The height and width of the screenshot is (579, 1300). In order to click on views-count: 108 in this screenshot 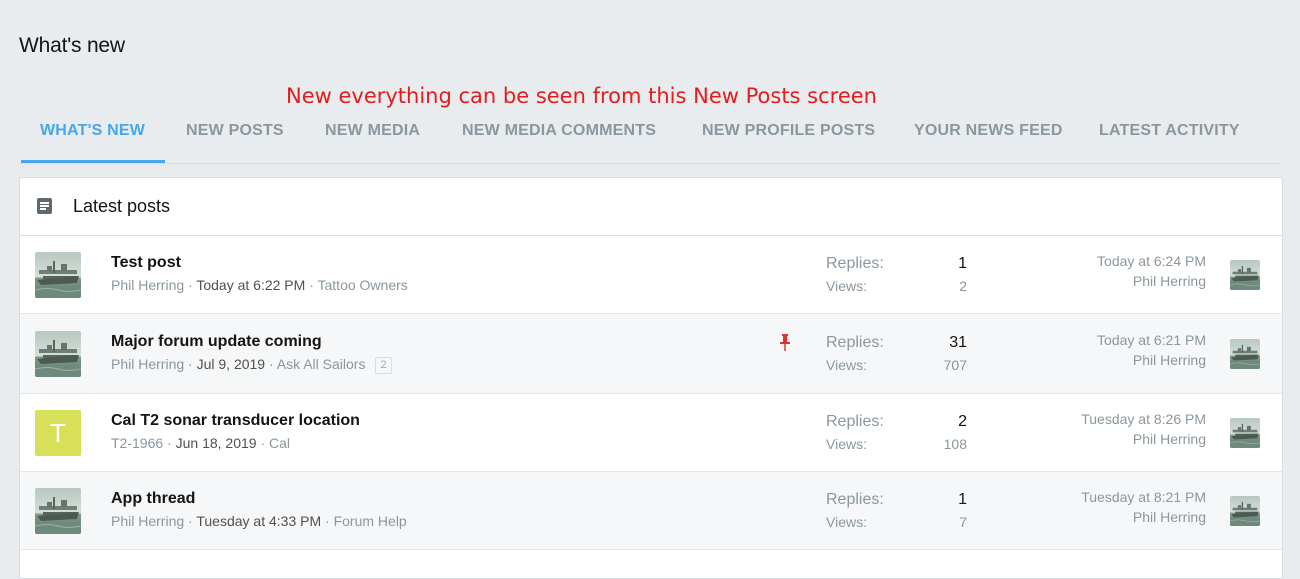, I will do `click(955, 443)`.